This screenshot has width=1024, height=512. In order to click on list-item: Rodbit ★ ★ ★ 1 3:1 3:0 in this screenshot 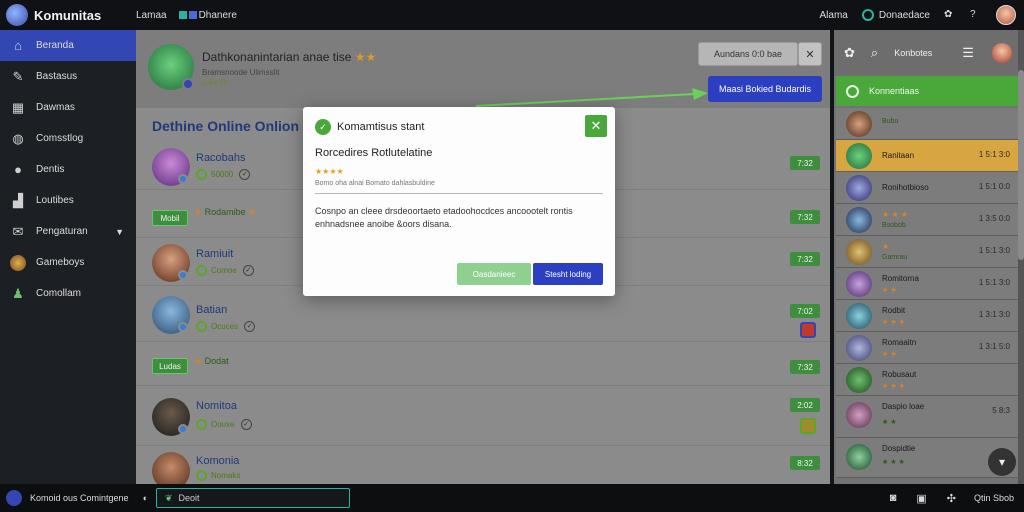, I will do `click(927, 316)`.